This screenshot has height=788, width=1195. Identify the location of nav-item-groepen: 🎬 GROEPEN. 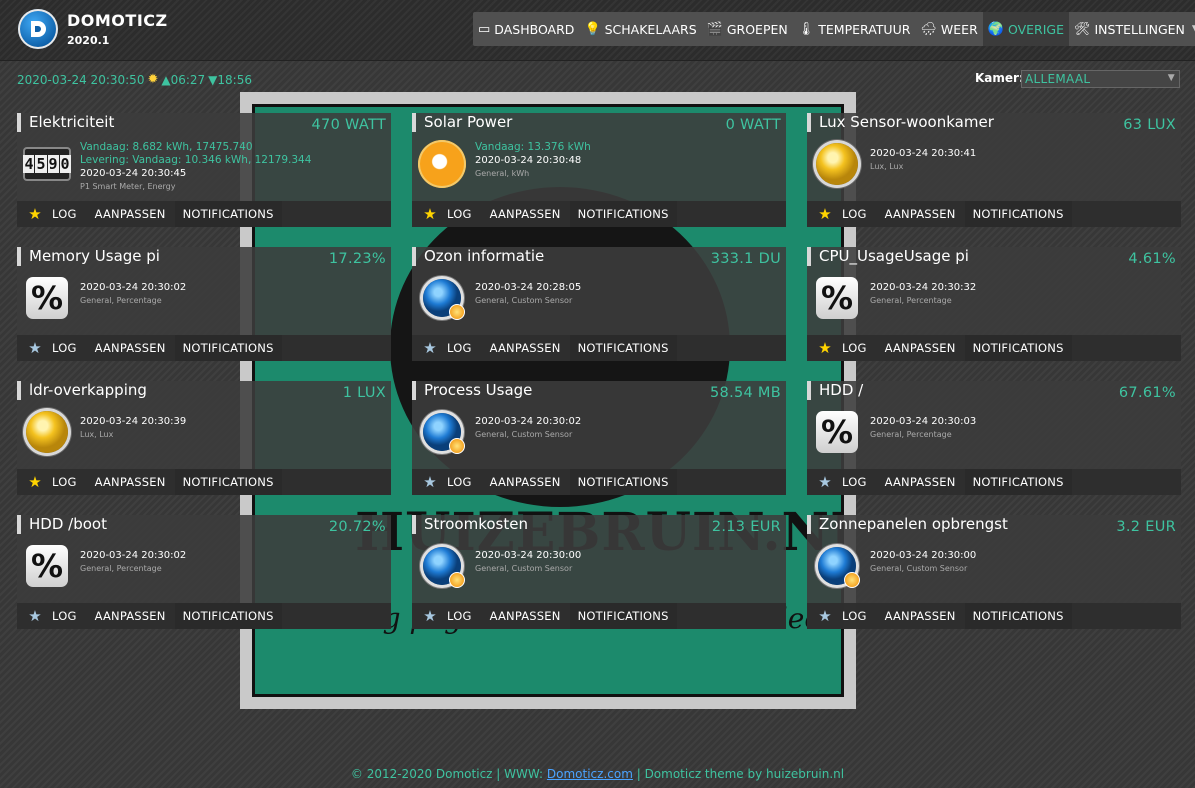
(747, 29).